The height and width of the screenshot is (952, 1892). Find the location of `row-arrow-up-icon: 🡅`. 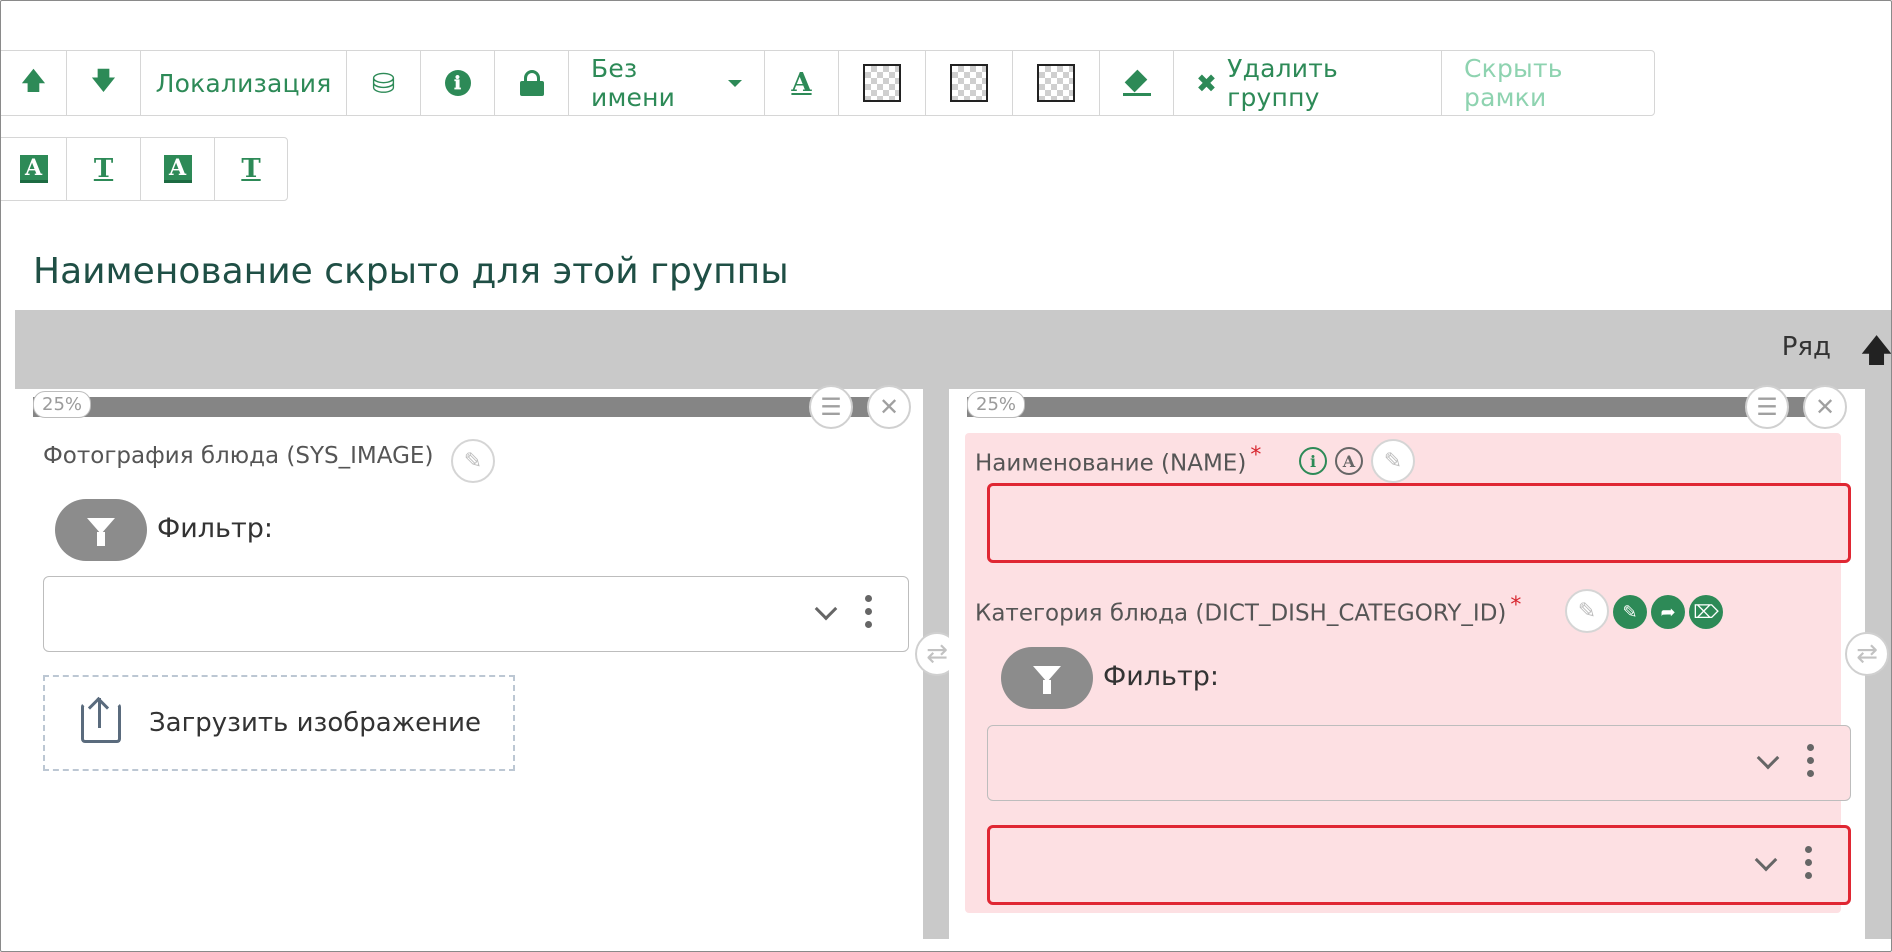

row-arrow-up-icon: 🡅 is located at coordinates (1875, 355).